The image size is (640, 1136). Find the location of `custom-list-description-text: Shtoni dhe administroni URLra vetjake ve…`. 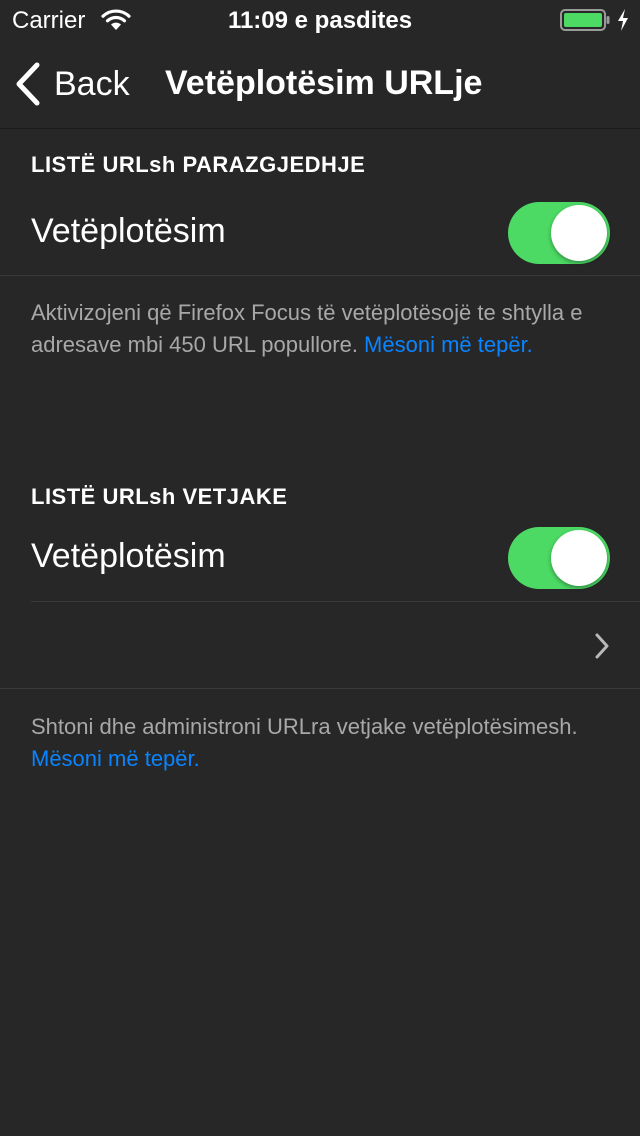

custom-list-description-text: Shtoni dhe administroni URLra vetjake ve… is located at coordinates (304, 726).